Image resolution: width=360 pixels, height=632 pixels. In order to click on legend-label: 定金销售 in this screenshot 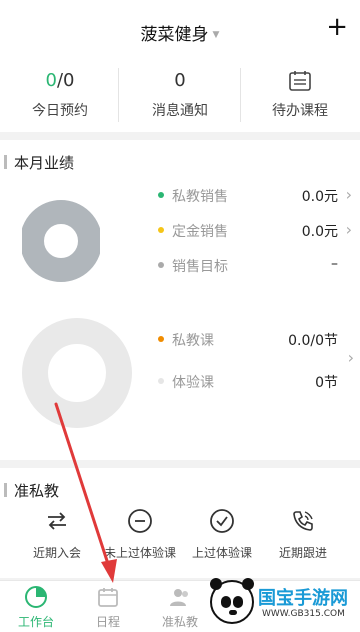, I will do `click(200, 232)`.